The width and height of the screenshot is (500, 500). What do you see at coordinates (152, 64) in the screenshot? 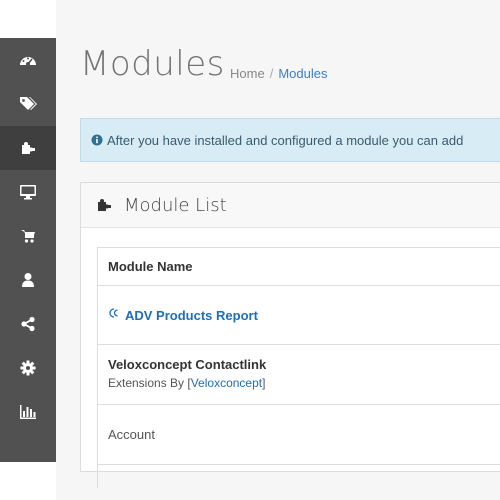
I see `page-title: Modules` at bounding box center [152, 64].